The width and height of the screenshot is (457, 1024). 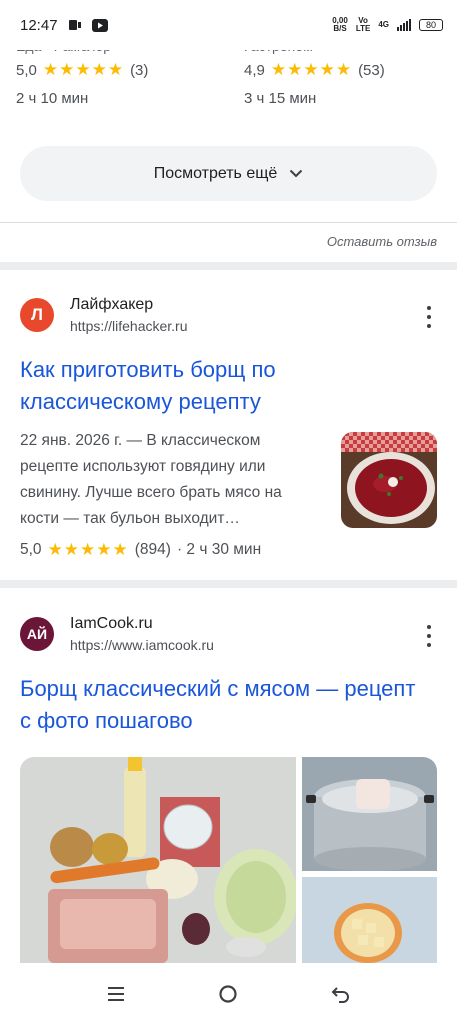 I want to click on battery-level: 80, so click(x=430, y=25).